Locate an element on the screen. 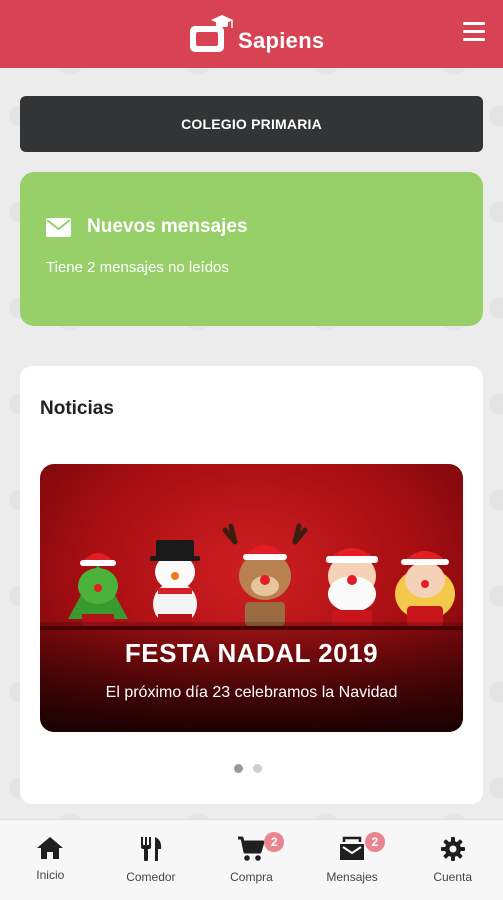  hamburger-menu-button is located at coordinates (474, 32).